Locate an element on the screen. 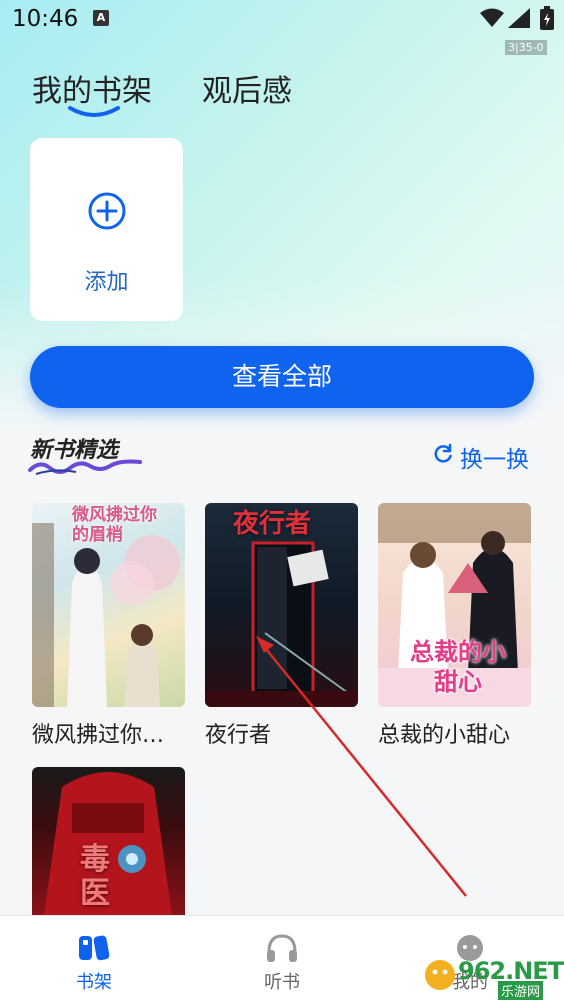  book-cover: 微风拂过你的眉梢 is located at coordinates (108, 605).